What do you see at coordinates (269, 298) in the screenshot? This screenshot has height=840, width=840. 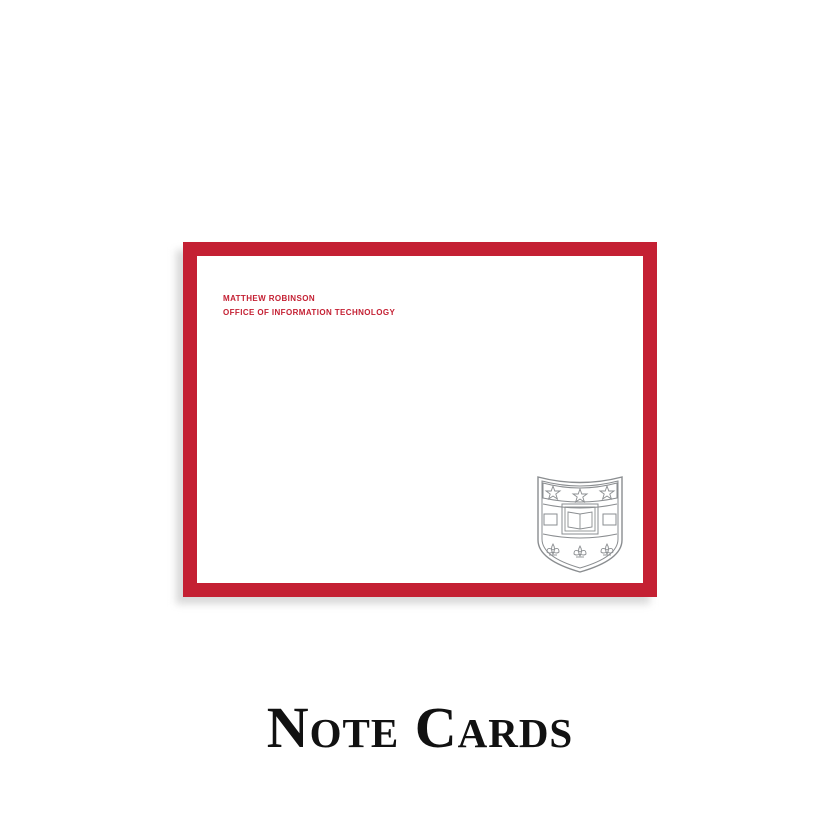 I see `sender-name: MATTHEW ROBINSON` at bounding box center [269, 298].